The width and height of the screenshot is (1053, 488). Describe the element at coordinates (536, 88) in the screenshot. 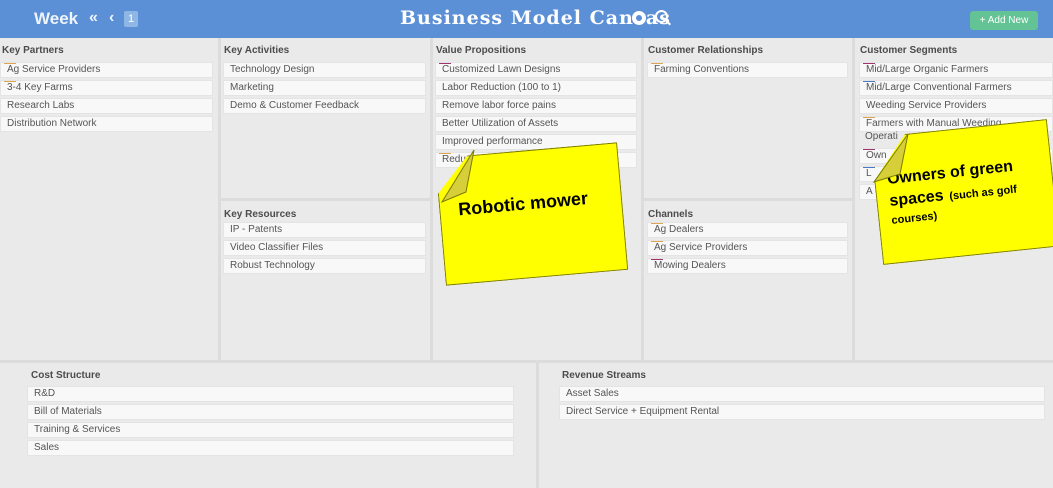

I see `list-item: Labor Reduction (100 to 1)` at that location.